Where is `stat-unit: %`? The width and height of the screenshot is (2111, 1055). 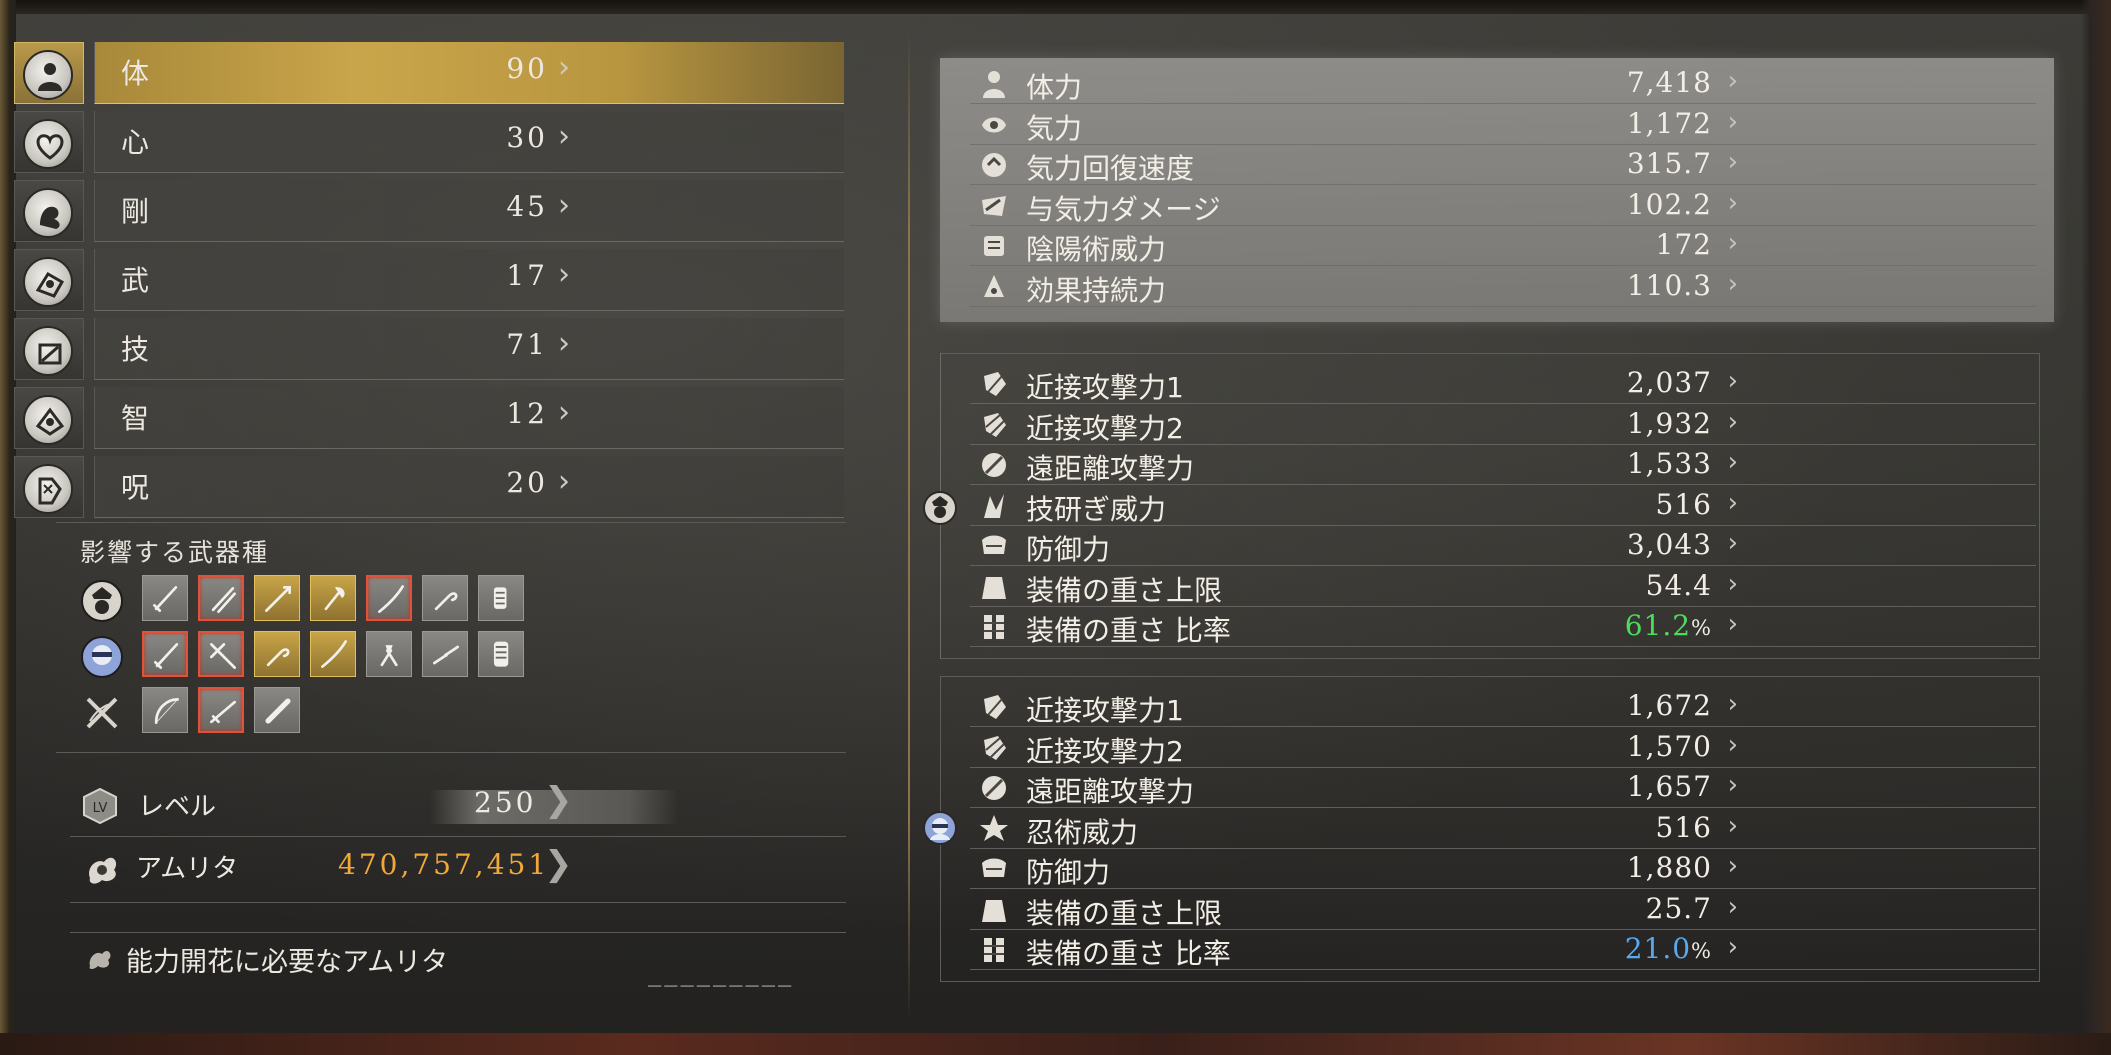 stat-unit: % is located at coordinates (1701, 628).